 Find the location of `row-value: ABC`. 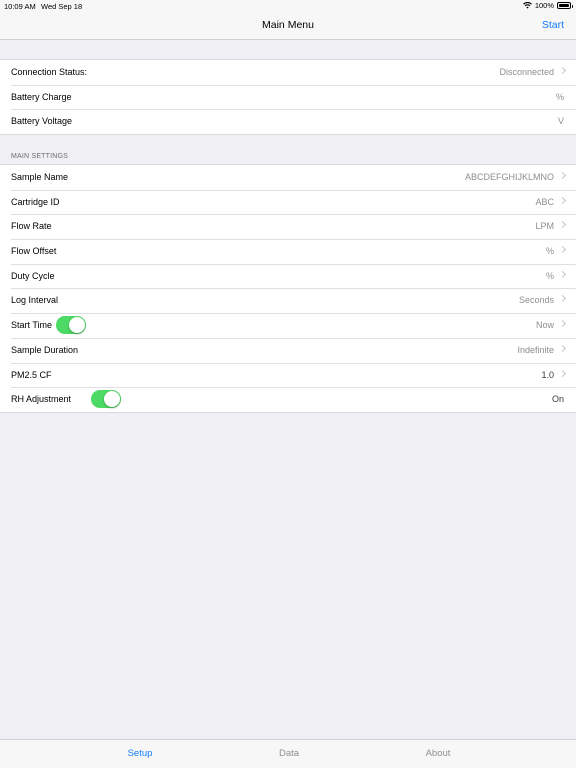

row-value: ABC is located at coordinates (544, 201).